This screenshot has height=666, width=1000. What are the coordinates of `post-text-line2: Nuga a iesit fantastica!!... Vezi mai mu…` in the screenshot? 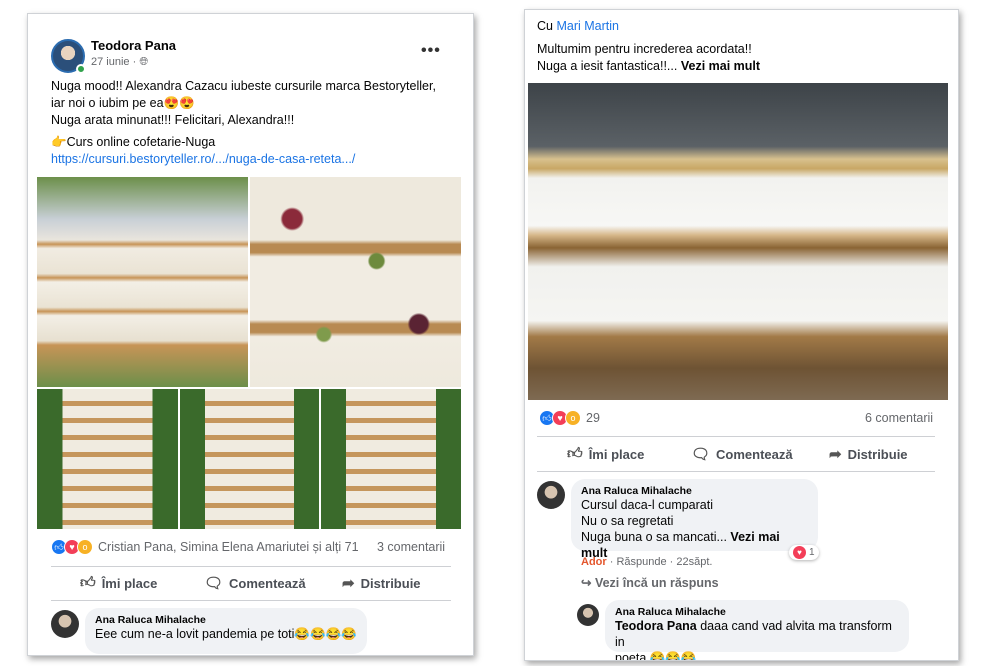 It's located at (649, 66).